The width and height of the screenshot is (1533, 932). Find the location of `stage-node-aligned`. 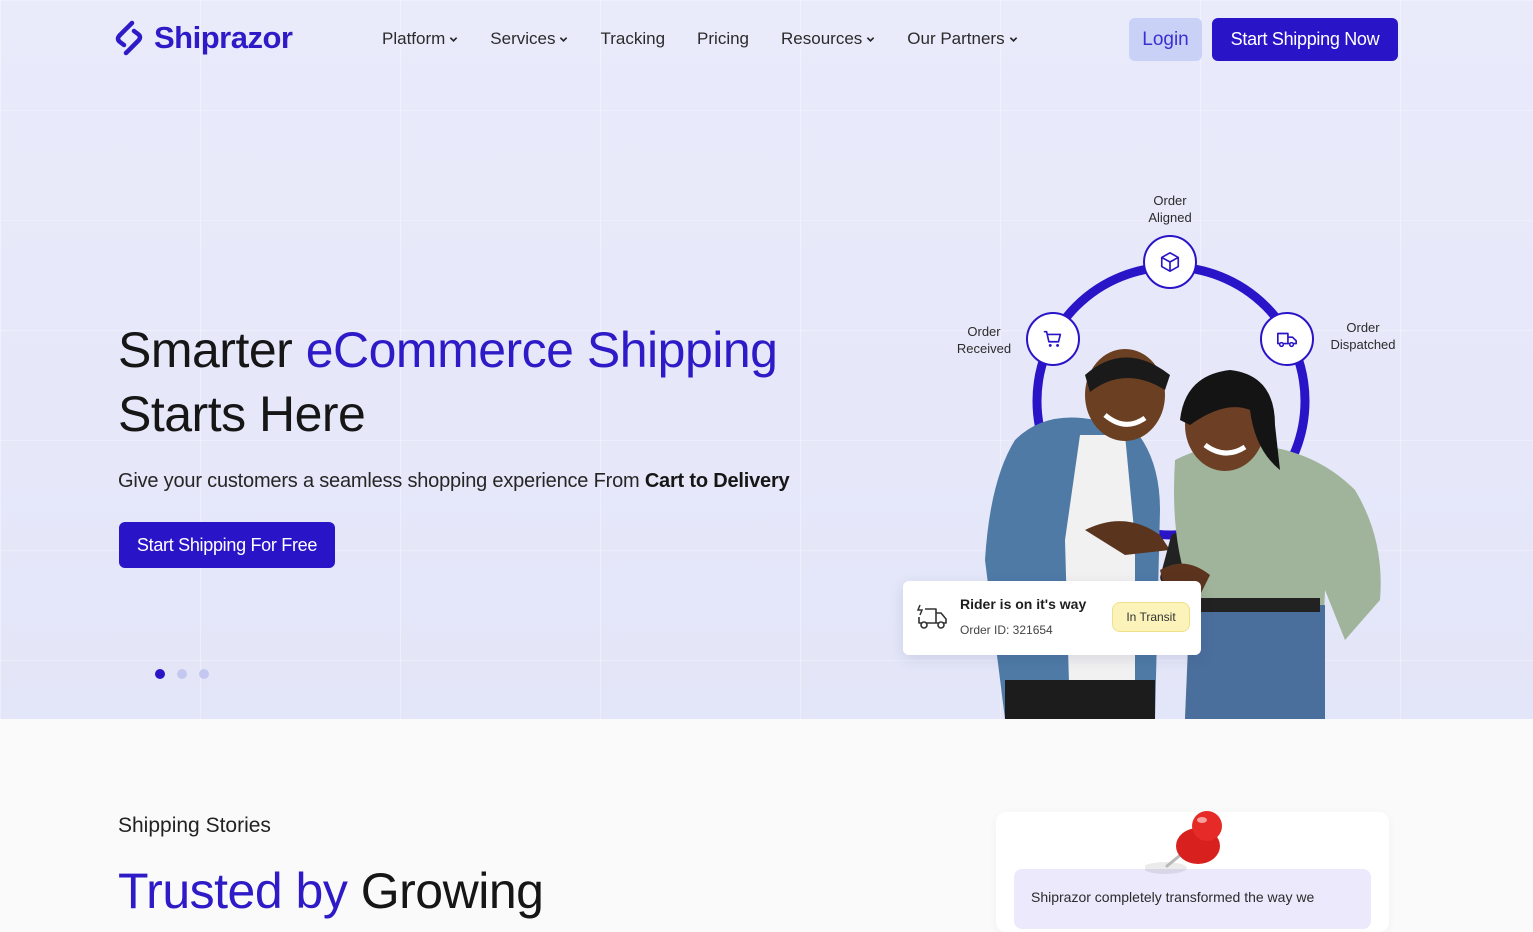

stage-node-aligned is located at coordinates (1170, 262).